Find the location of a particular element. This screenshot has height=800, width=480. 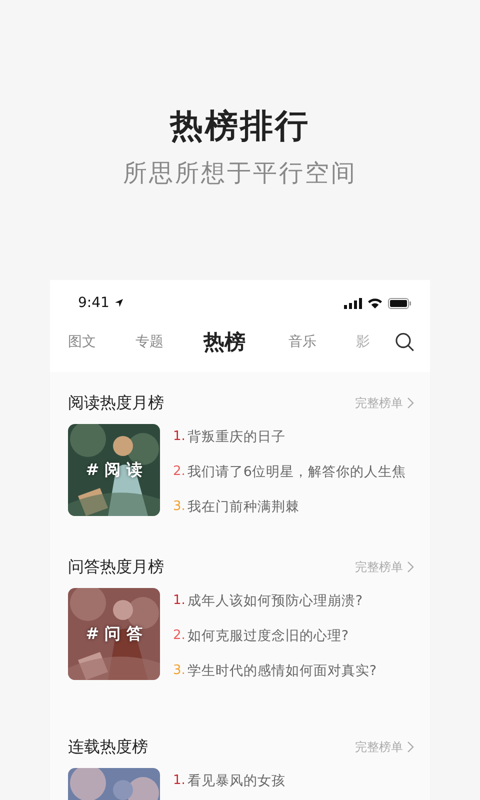

article-title-link: 成年人该如何预防心理崩溃? is located at coordinates (275, 601).